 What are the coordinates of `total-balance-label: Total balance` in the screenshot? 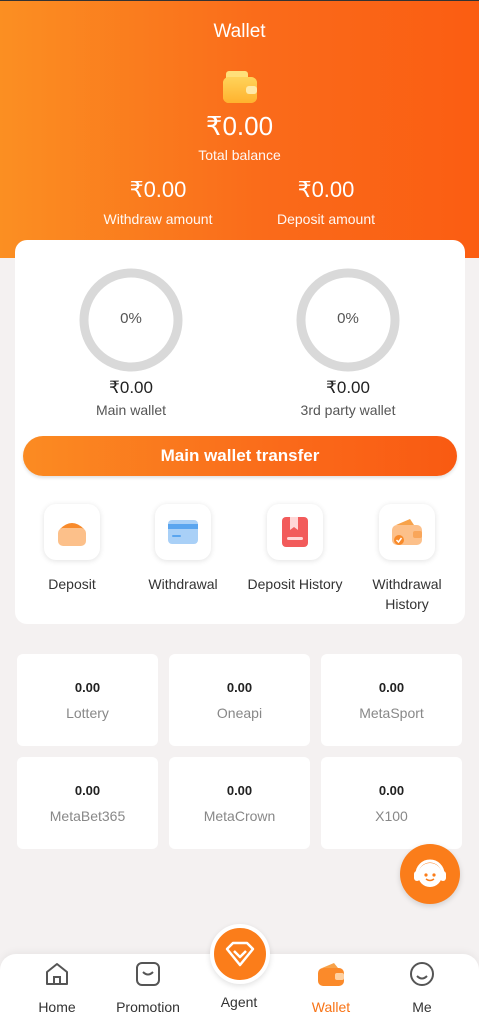 It's located at (239, 155).